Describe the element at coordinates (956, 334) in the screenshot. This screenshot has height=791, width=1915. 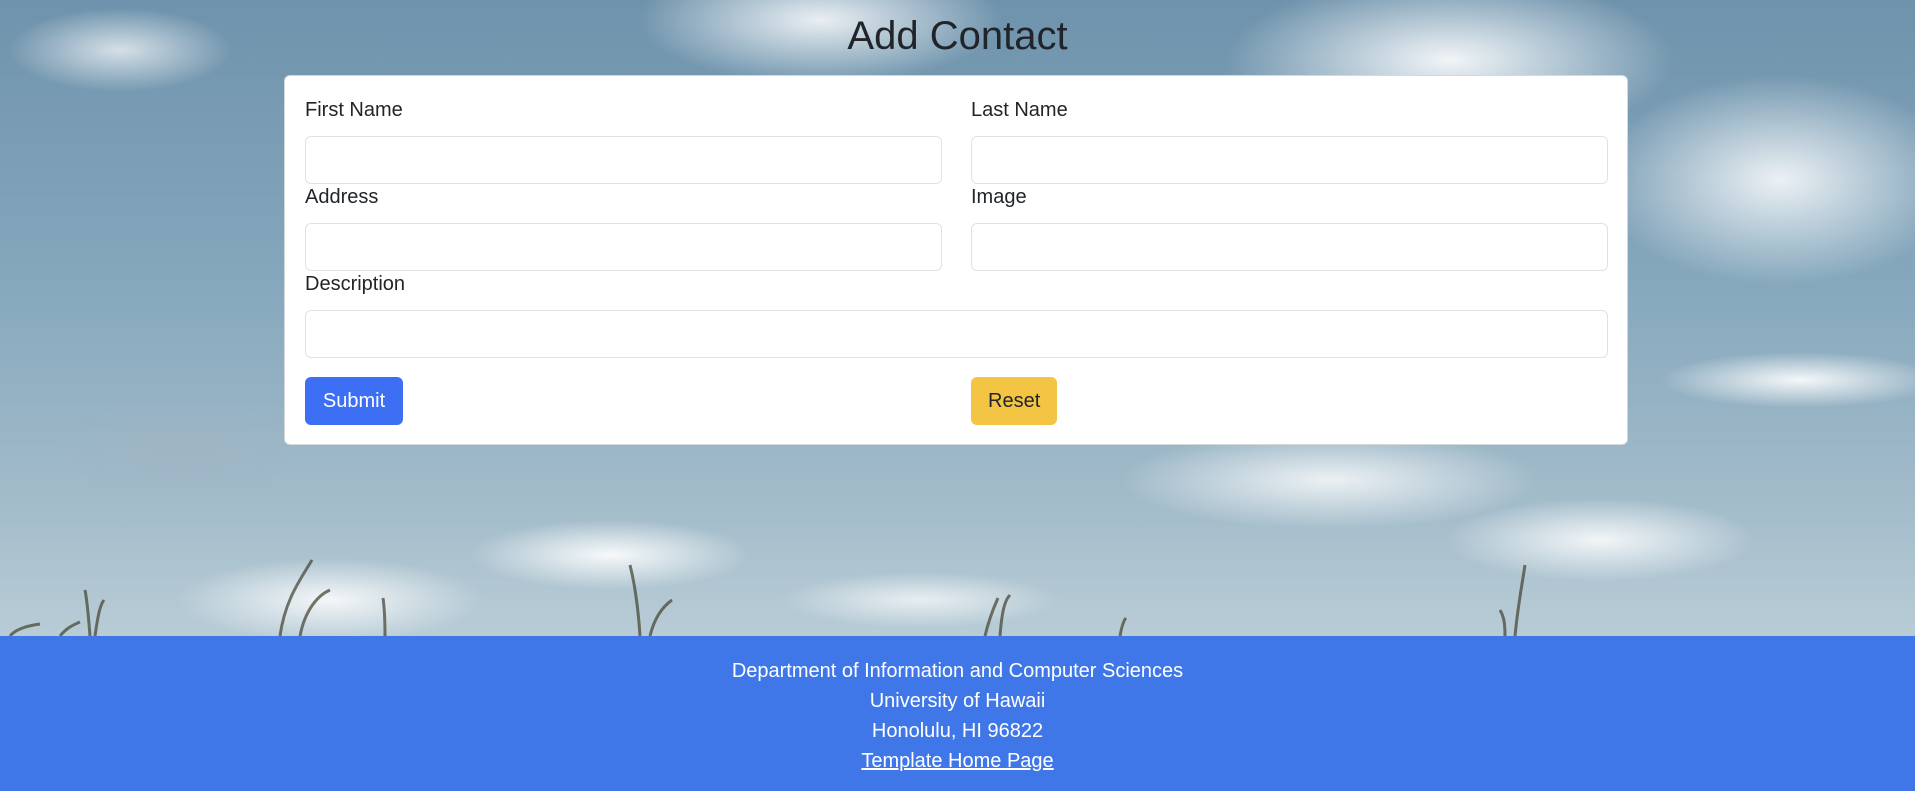
I see `description-input` at that location.